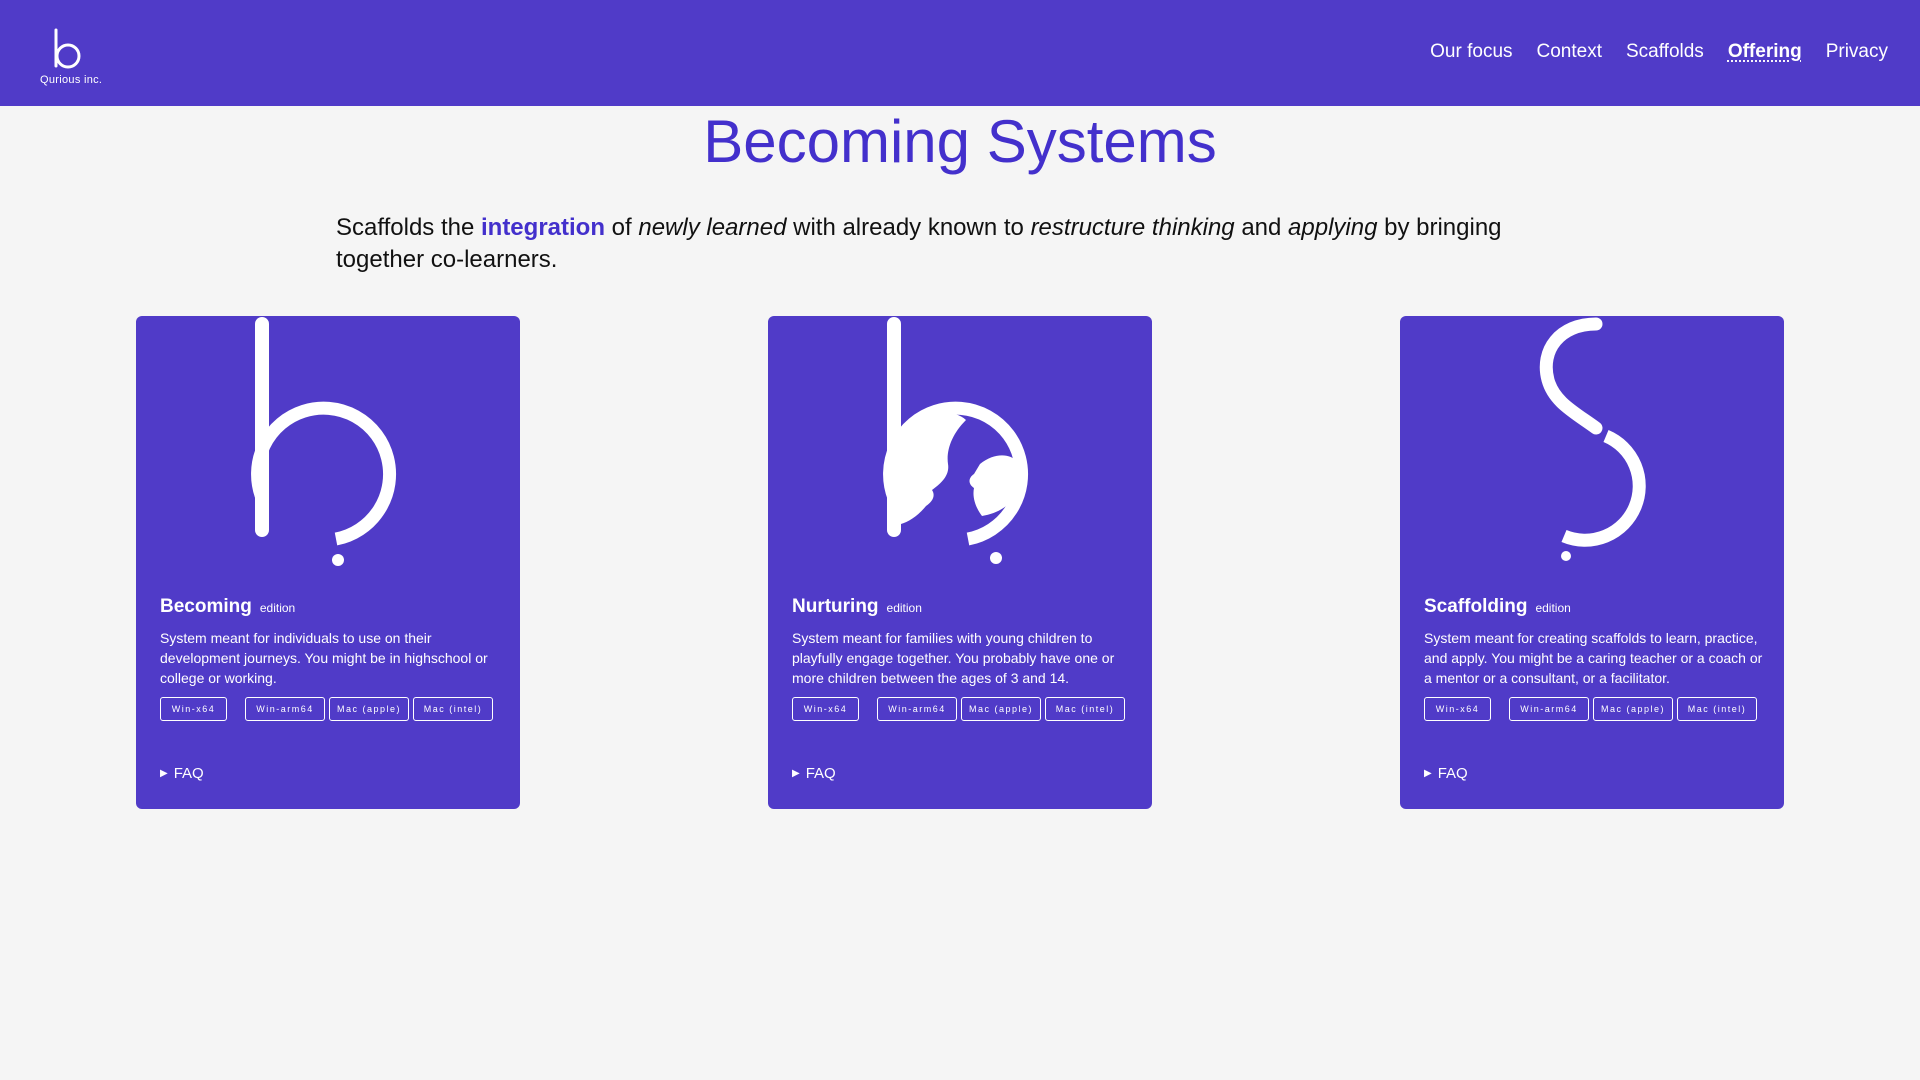  I want to click on nav-privacy: Privacy, so click(1857, 52).